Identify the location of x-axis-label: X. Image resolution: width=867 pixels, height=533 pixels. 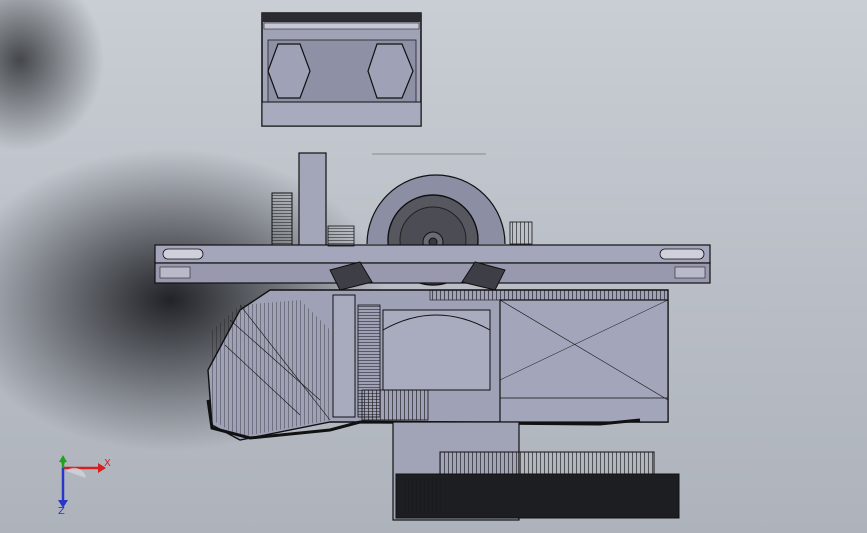
(107, 463).